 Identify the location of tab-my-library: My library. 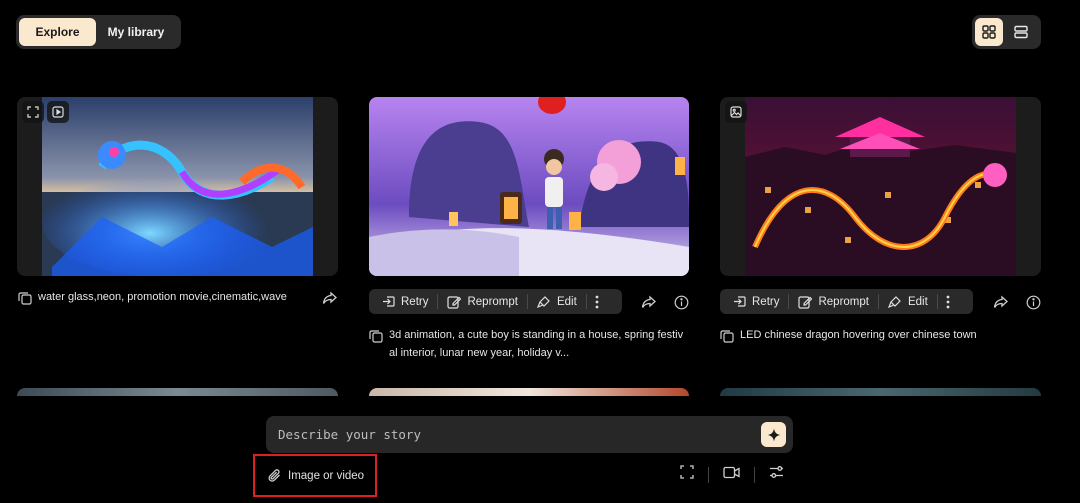
(136, 32).